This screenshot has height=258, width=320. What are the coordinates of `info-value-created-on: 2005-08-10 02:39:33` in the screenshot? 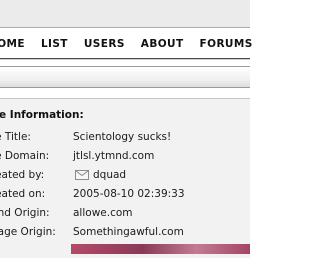 It's located at (129, 194).